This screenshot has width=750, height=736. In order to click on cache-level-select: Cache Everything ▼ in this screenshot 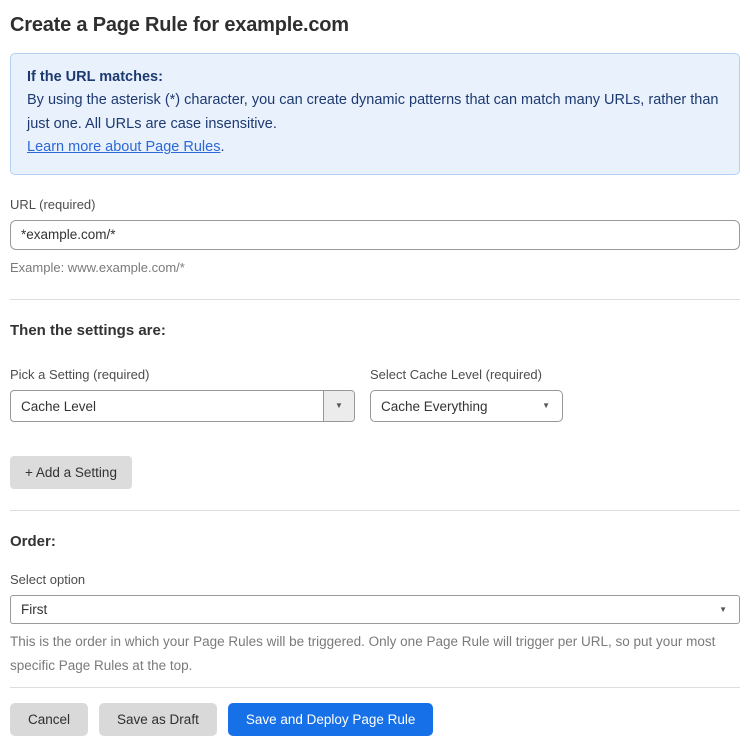, I will do `click(466, 406)`.